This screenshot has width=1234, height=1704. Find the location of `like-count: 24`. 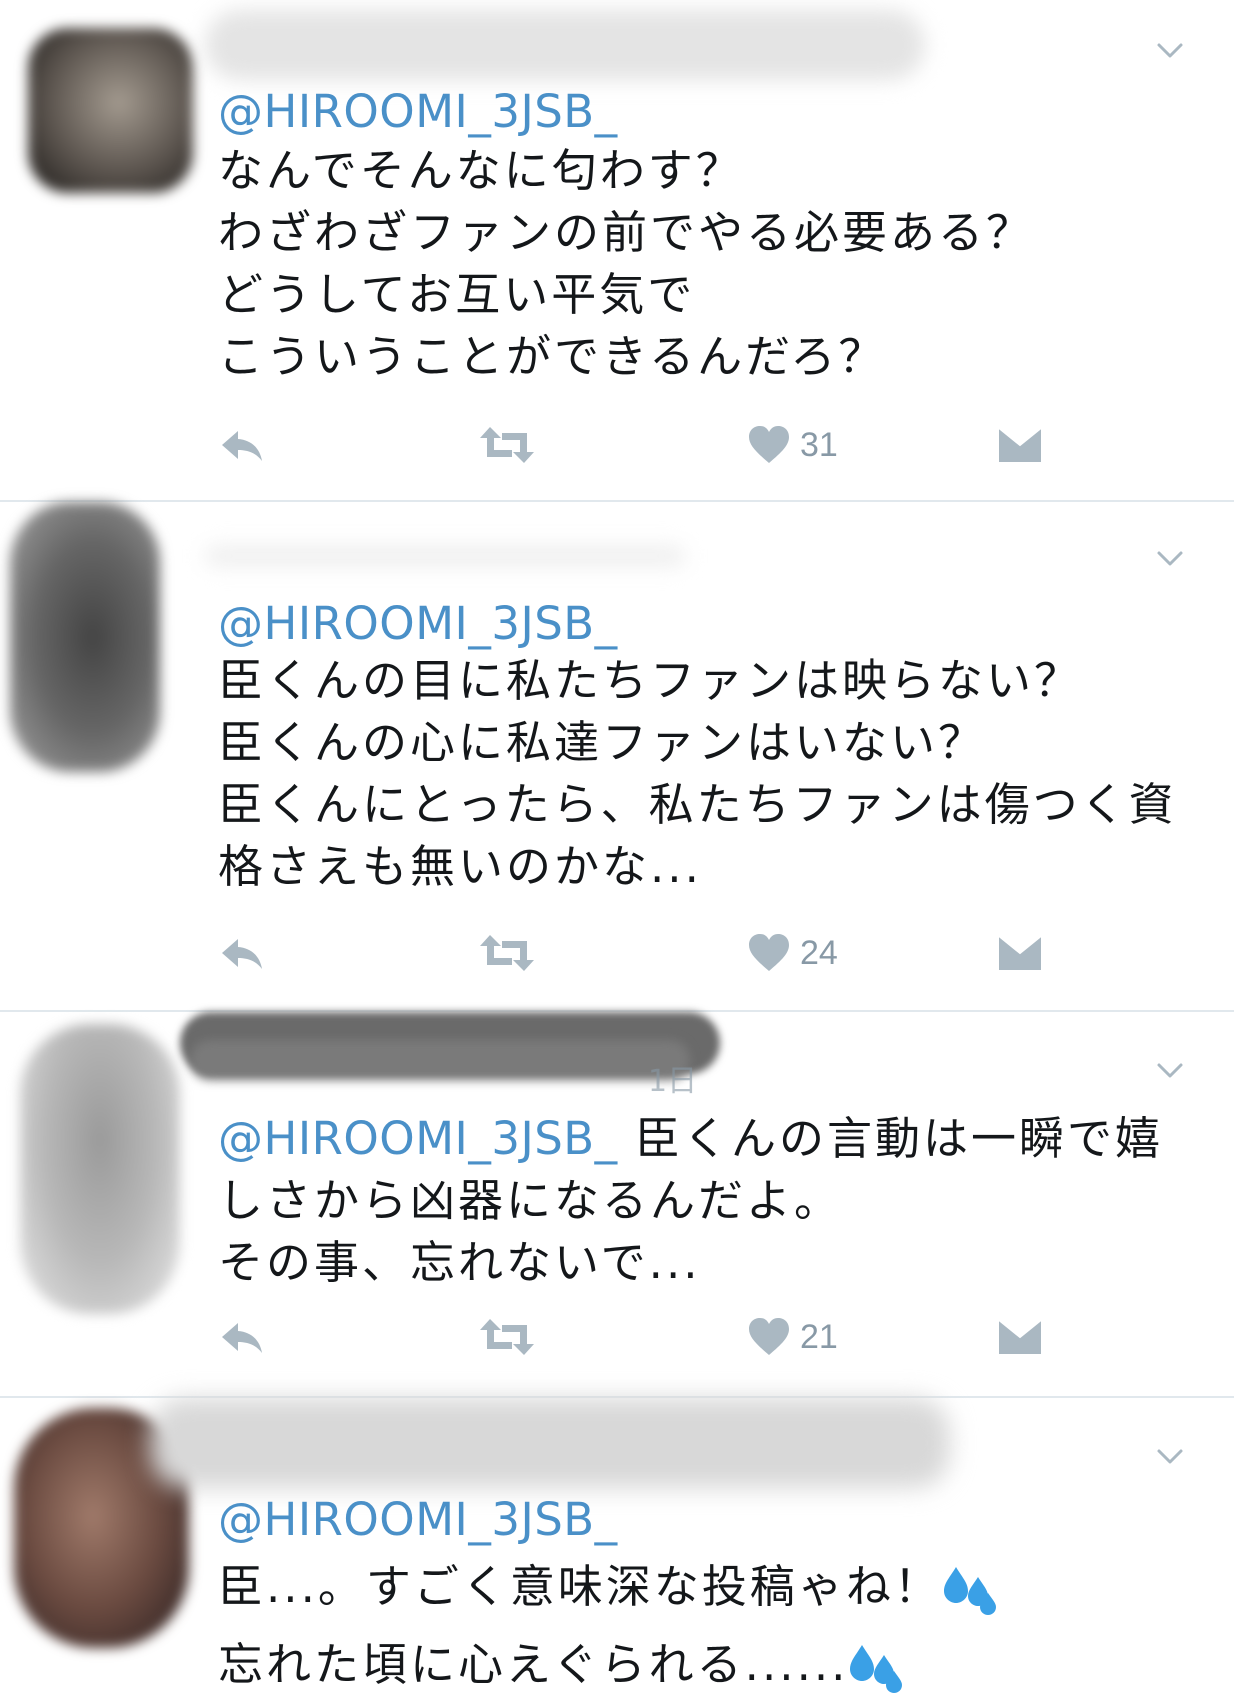

like-count: 24 is located at coordinates (819, 952).